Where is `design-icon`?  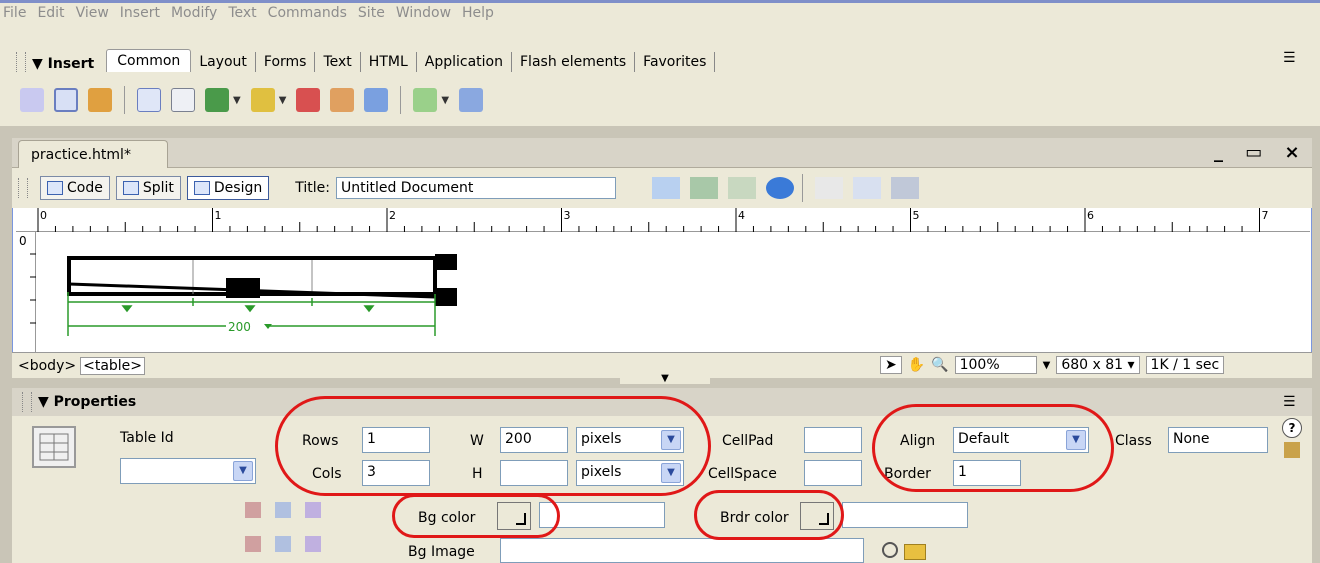
design-icon is located at coordinates (201, 188).